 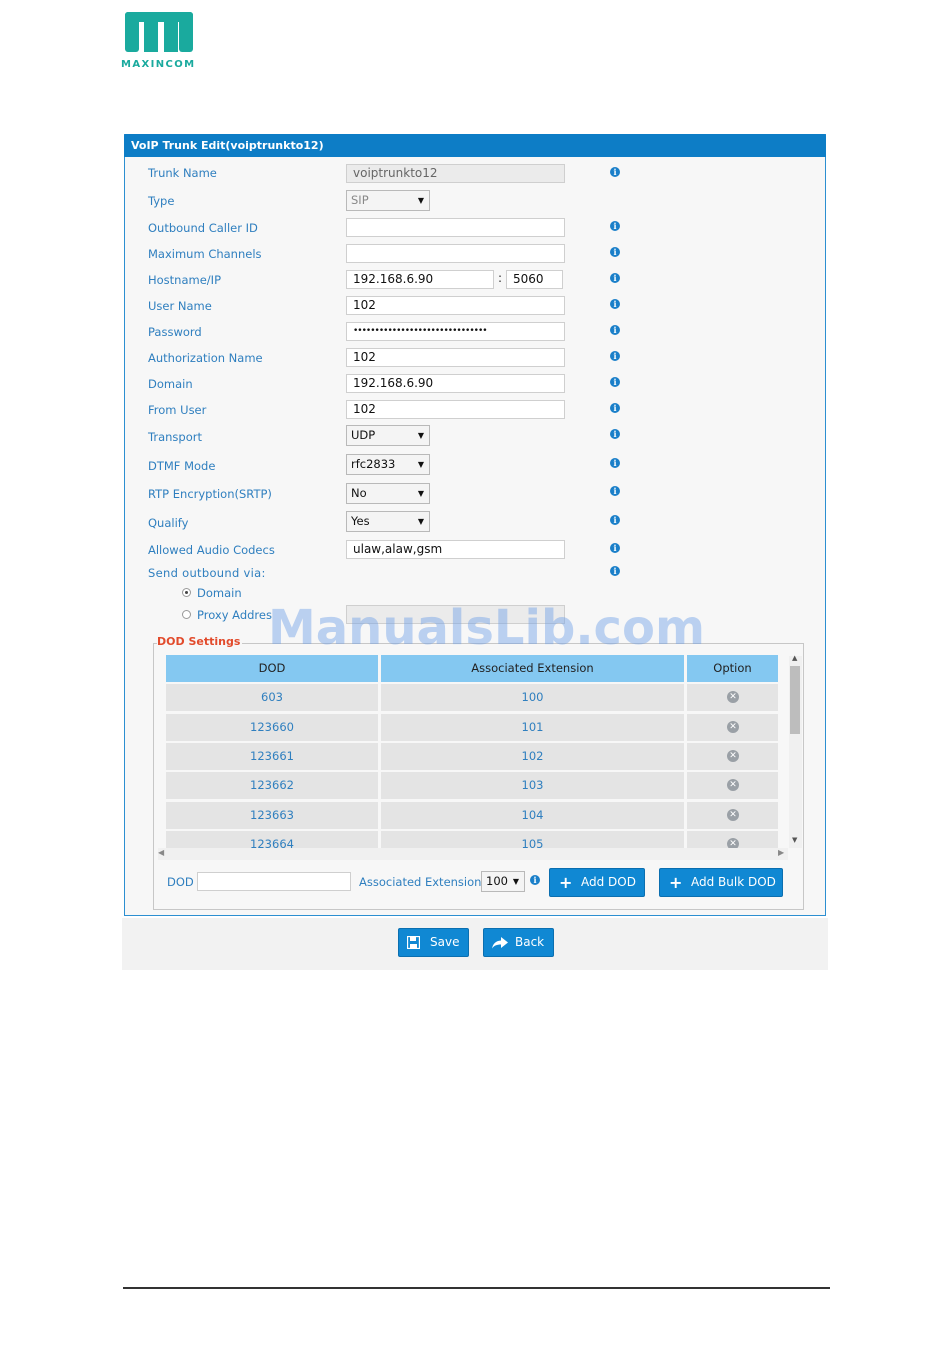 What do you see at coordinates (180, 882) in the screenshot?
I see `add-dod-label: DOD` at bounding box center [180, 882].